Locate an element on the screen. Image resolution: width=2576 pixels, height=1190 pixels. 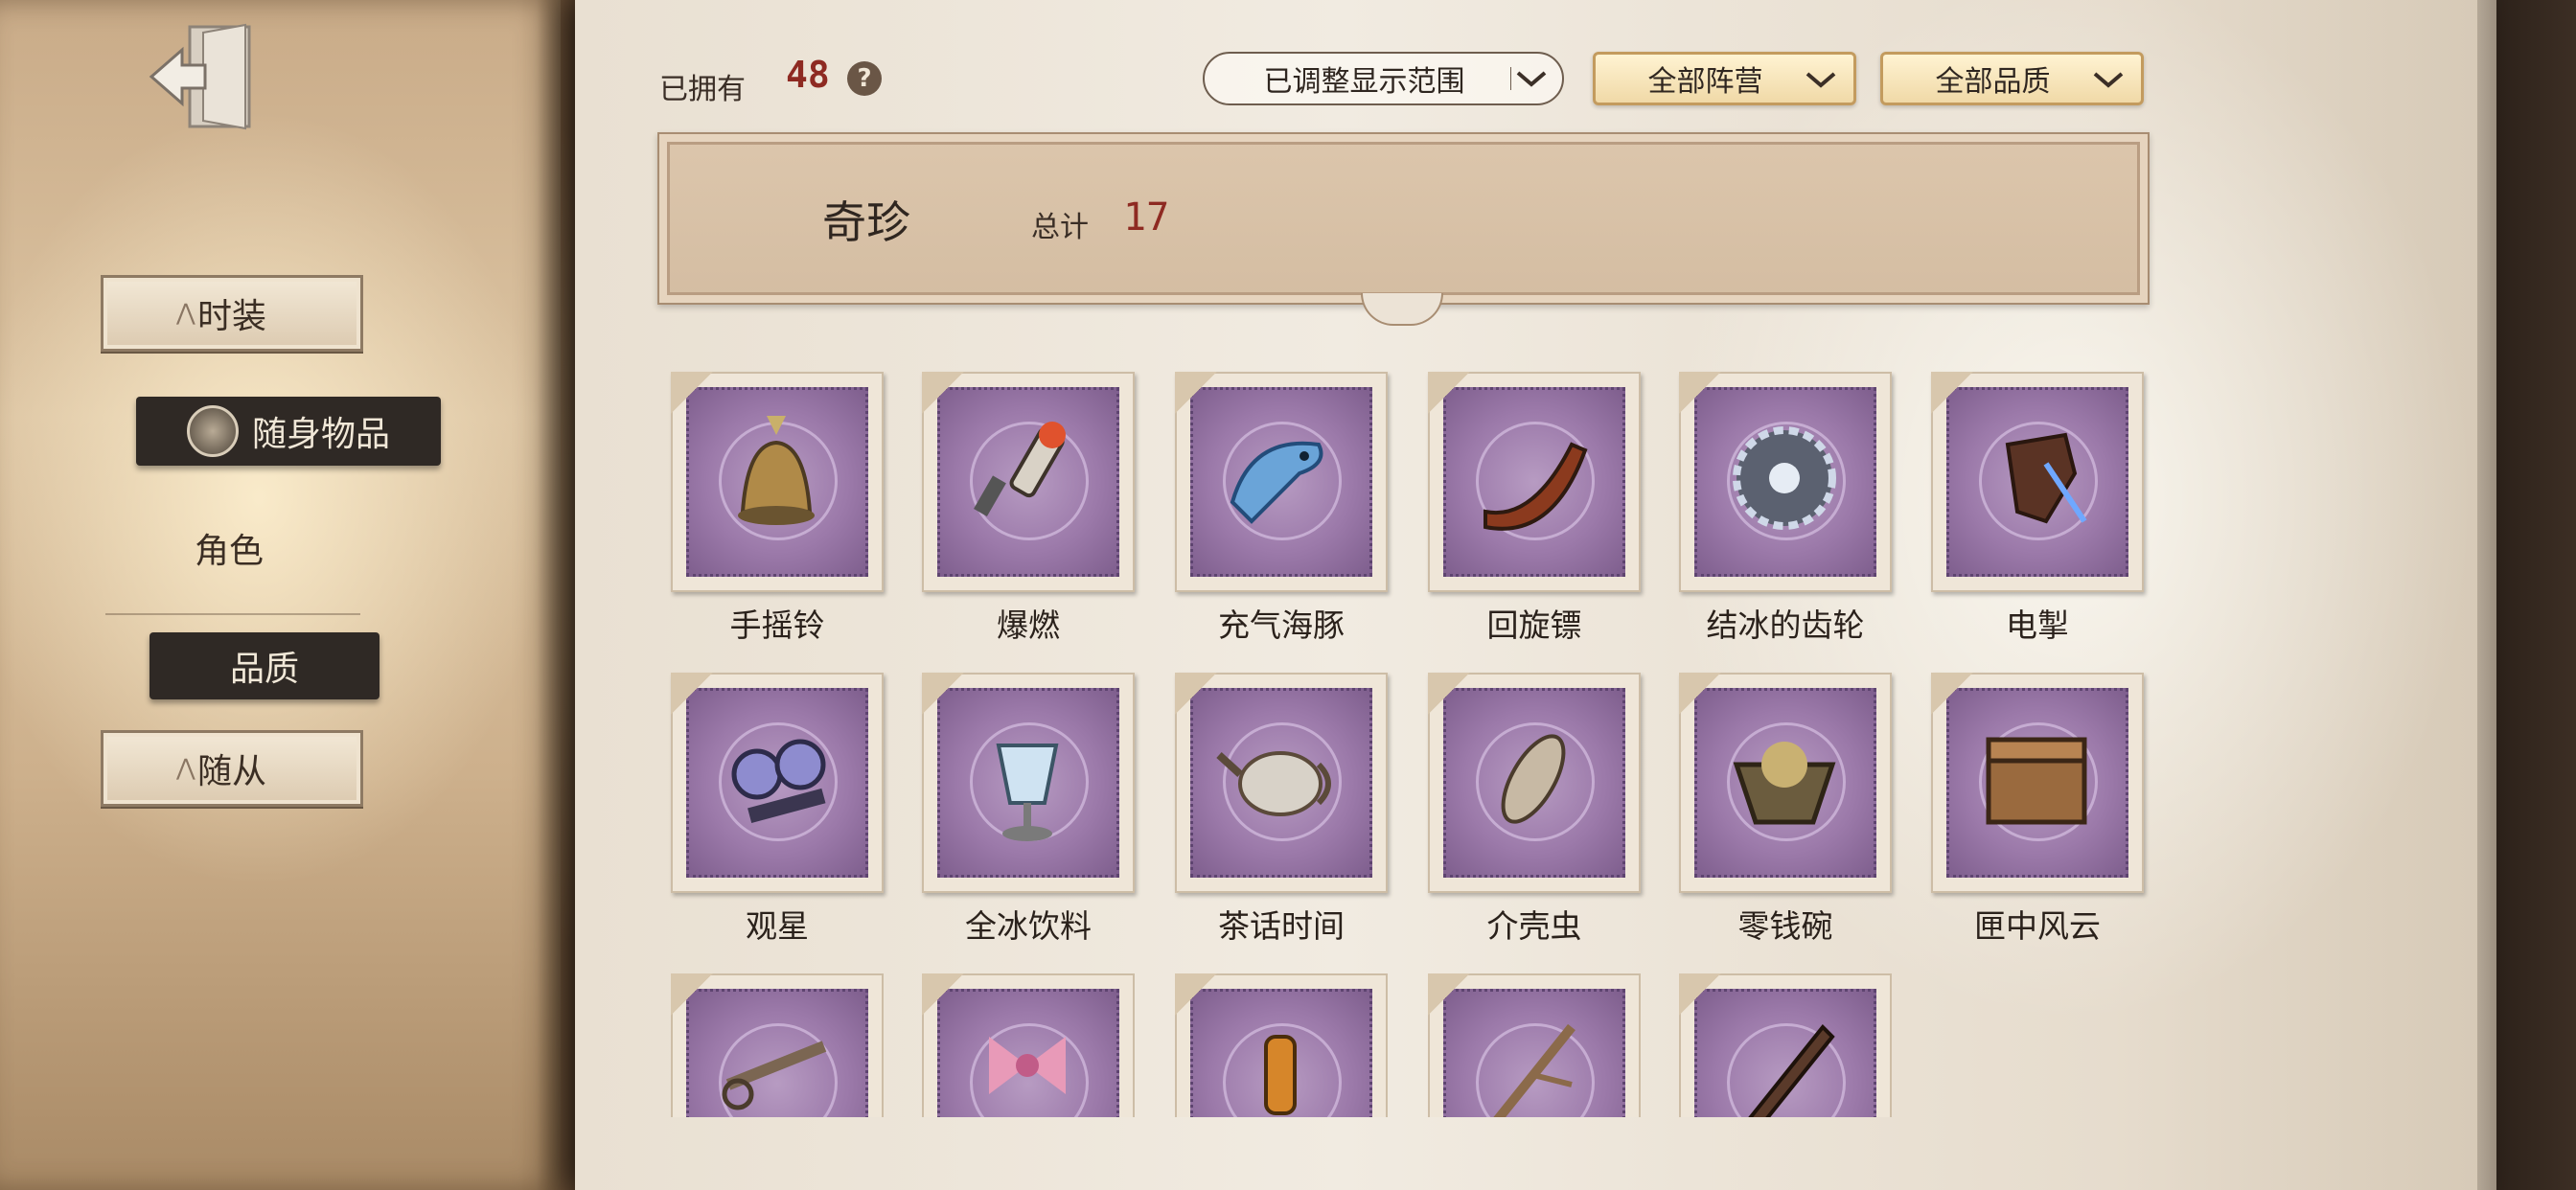
hand-bell-icon is located at coordinates (776, 471).